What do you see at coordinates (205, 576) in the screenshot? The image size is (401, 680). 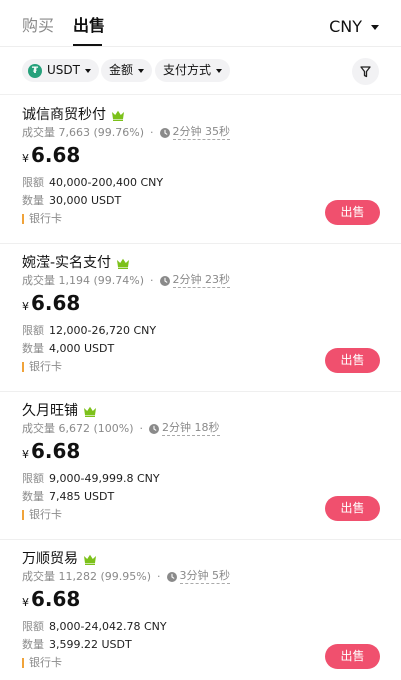 I see `release-time: 3分钟 5秒` at bounding box center [205, 576].